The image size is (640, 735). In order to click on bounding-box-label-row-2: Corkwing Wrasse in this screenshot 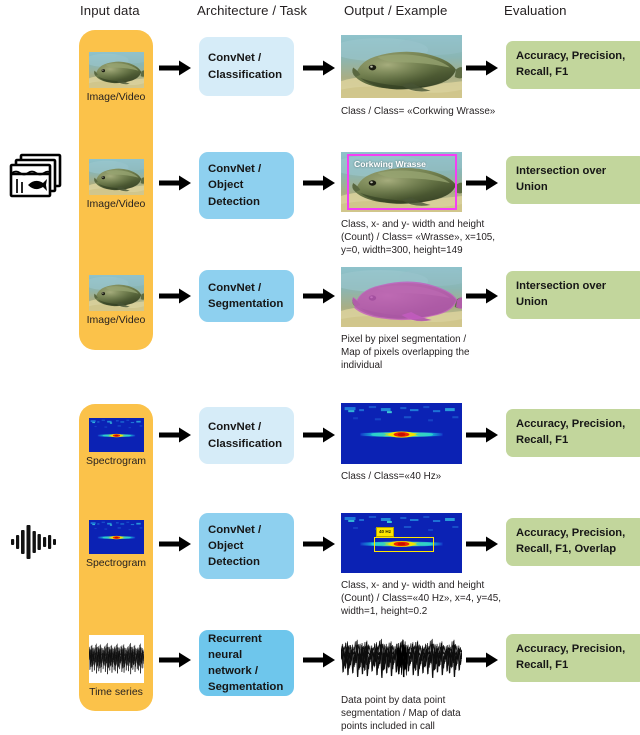, I will do `click(390, 164)`.